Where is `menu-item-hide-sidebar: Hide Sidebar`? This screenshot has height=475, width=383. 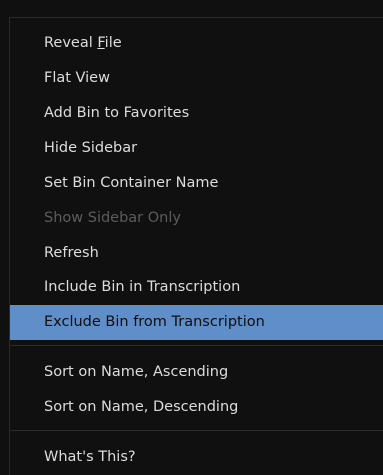 menu-item-hide-sidebar: Hide Sidebar is located at coordinates (196, 148).